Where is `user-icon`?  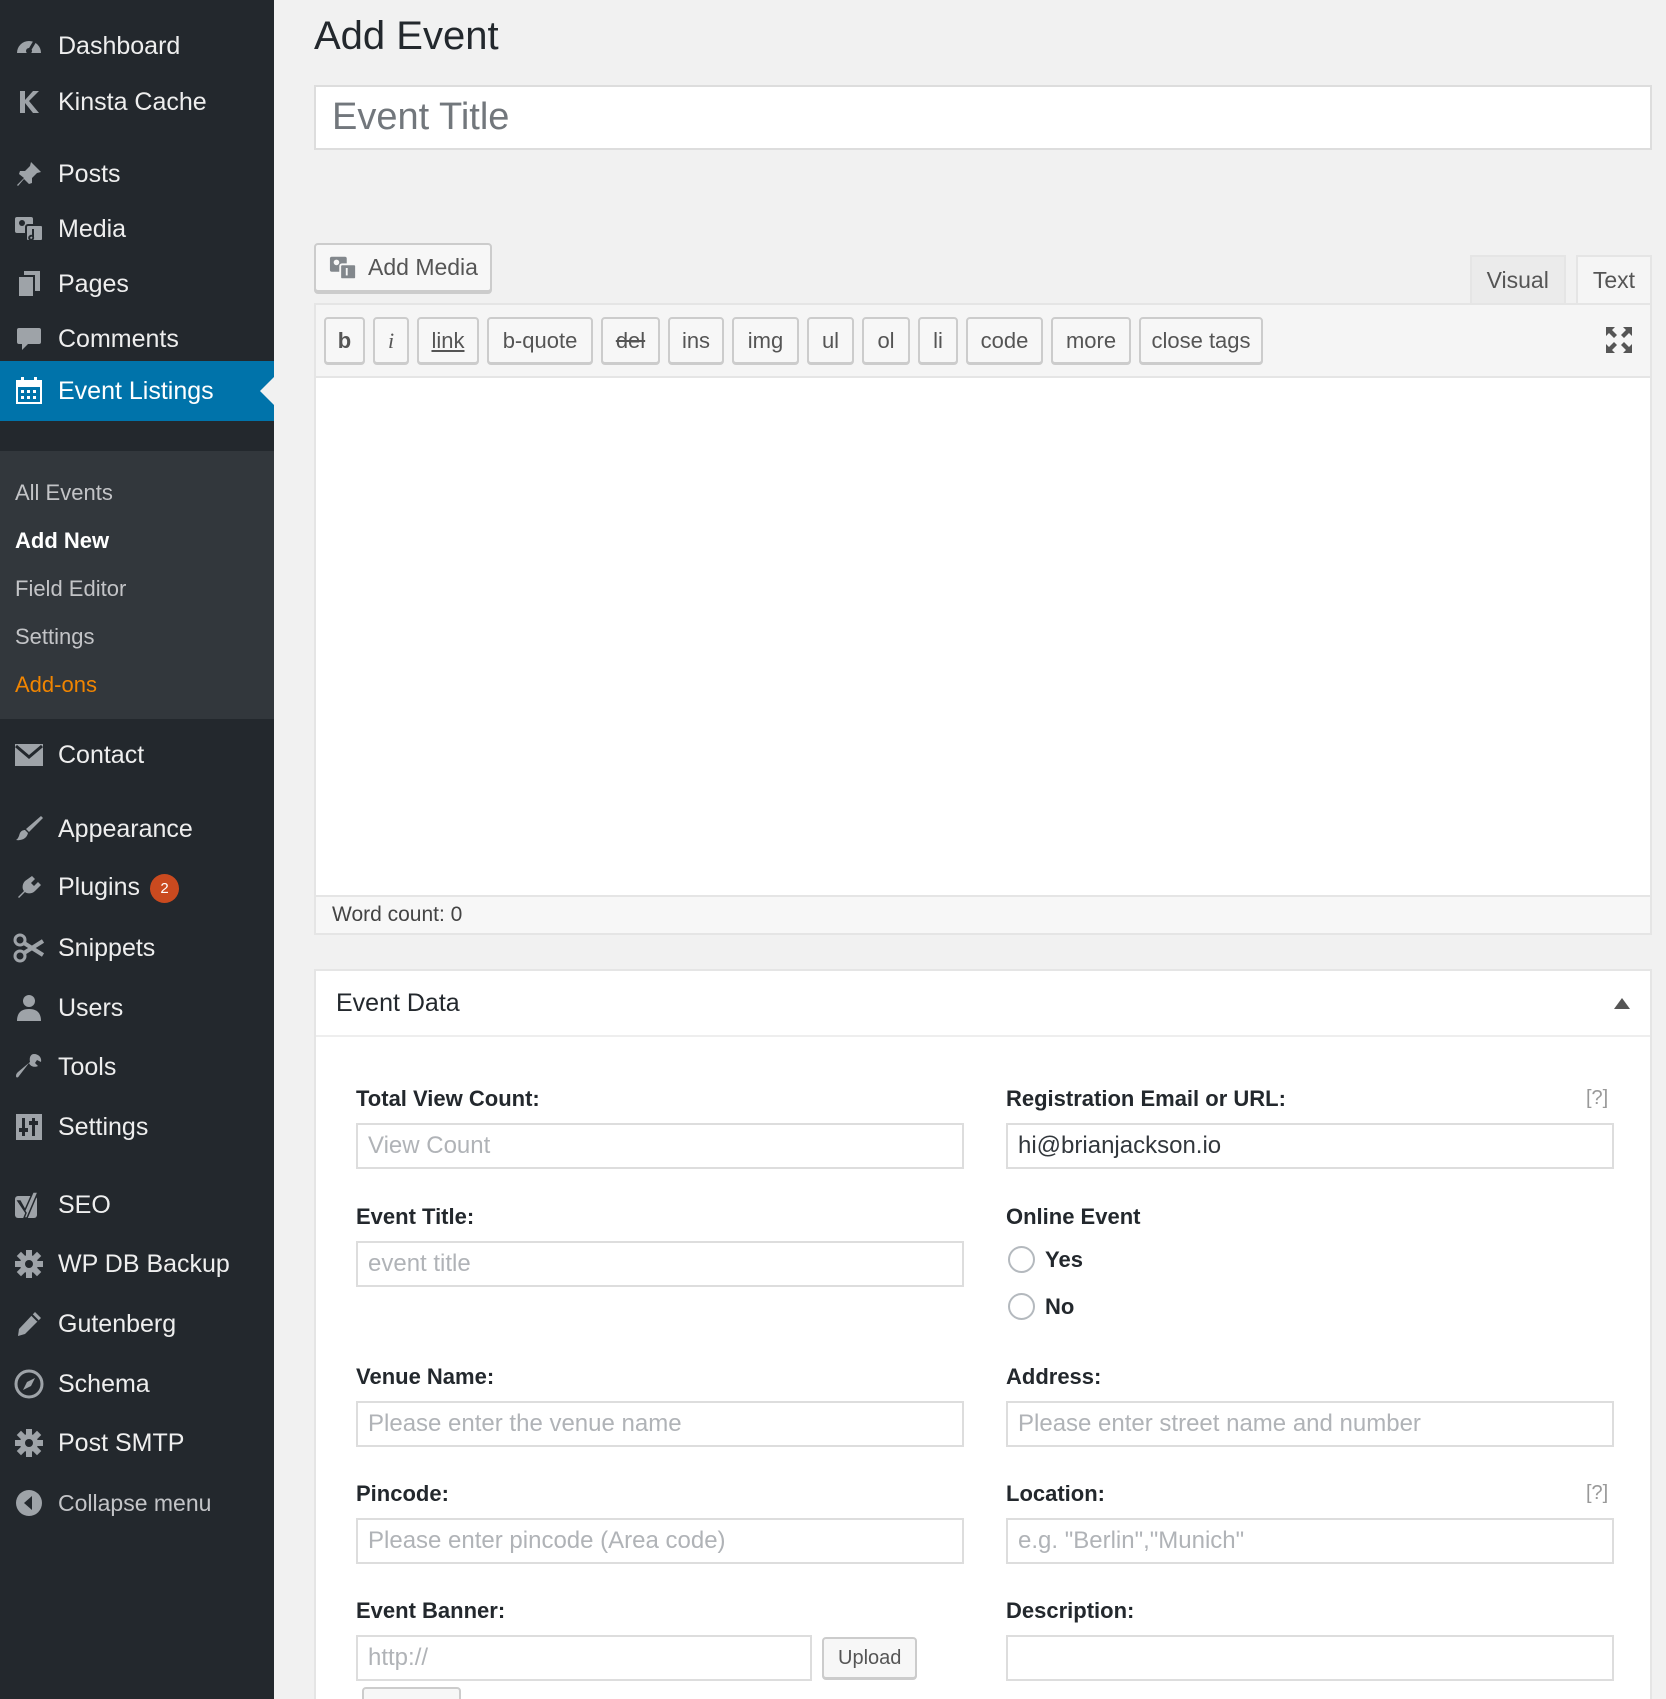 user-icon is located at coordinates (29, 1008).